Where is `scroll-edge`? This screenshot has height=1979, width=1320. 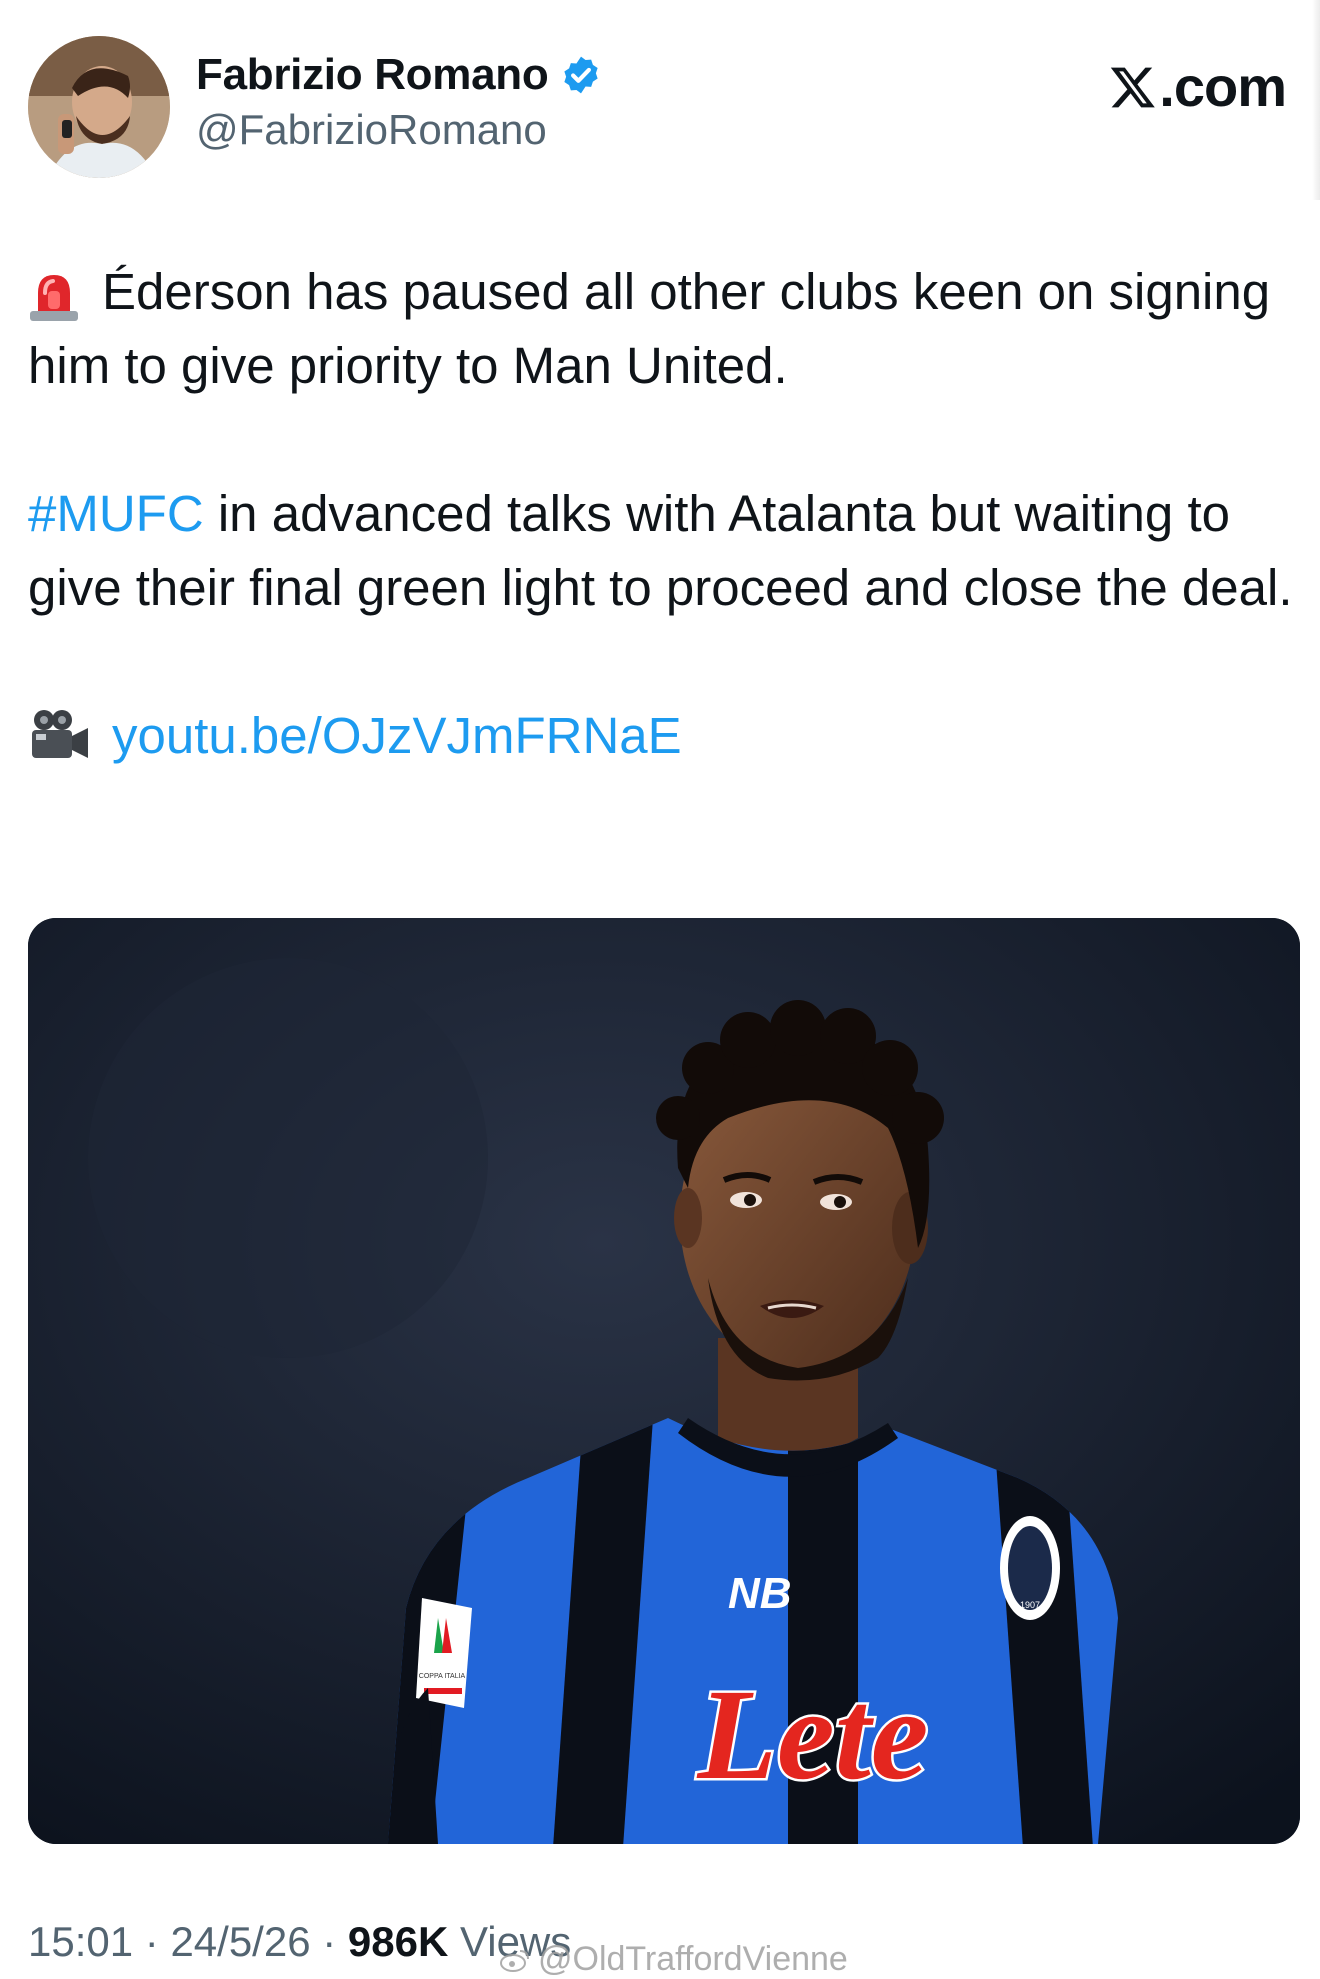 scroll-edge is located at coordinates (1316, 100).